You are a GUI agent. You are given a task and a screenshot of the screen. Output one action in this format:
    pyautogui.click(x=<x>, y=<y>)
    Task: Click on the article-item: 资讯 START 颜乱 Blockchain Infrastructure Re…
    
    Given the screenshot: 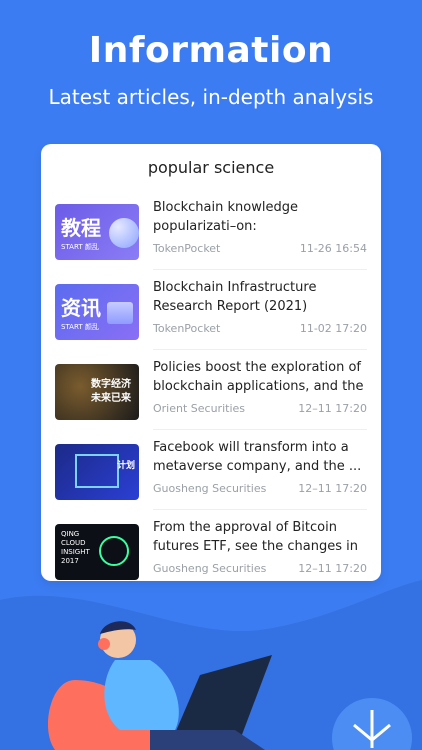 What is the action you would take?
    pyautogui.click(x=211, y=310)
    